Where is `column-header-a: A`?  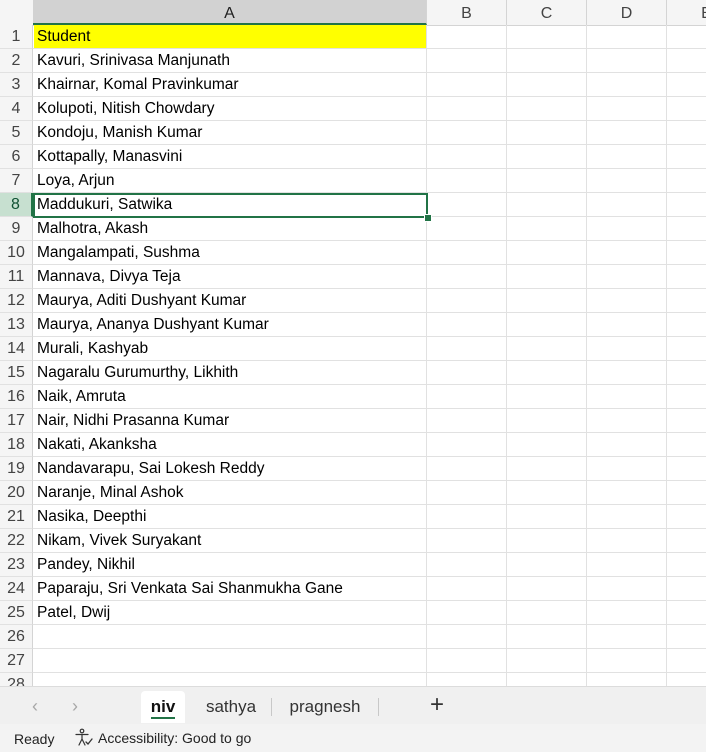 column-header-a: A is located at coordinates (230, 12).